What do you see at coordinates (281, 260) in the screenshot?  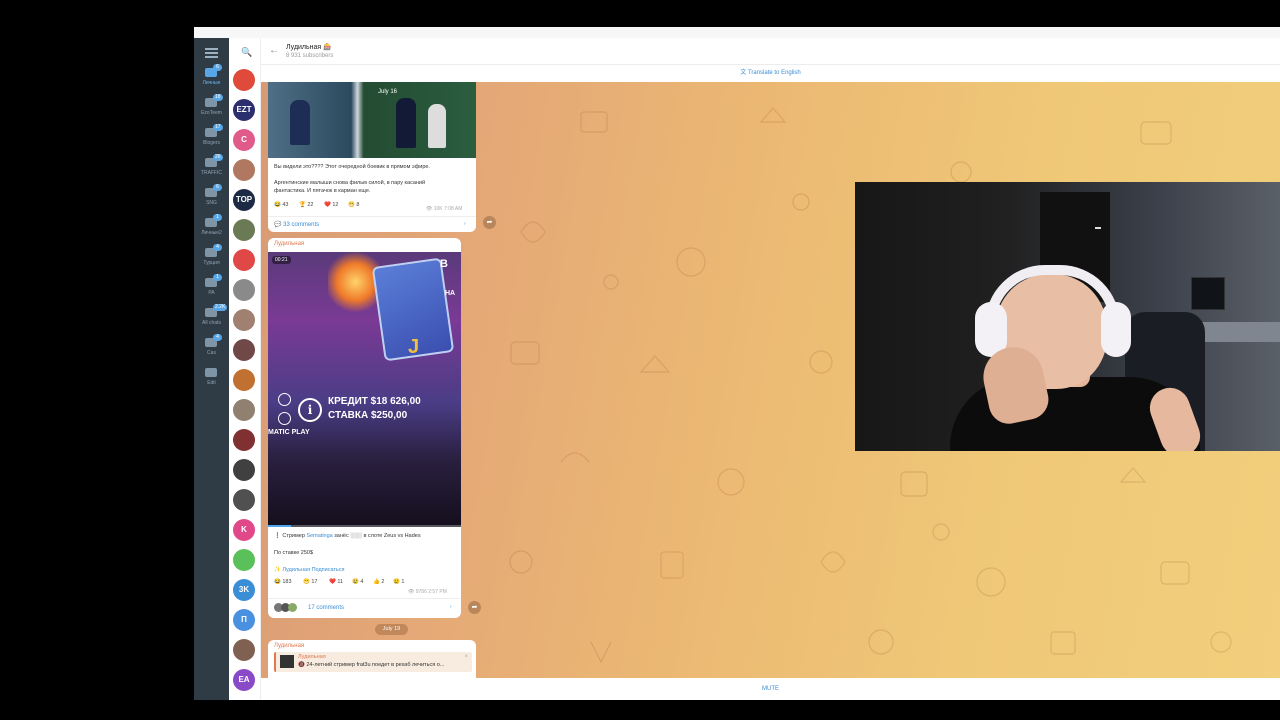 I see `video-duration: 00:21` at bounding box center [281, 260].